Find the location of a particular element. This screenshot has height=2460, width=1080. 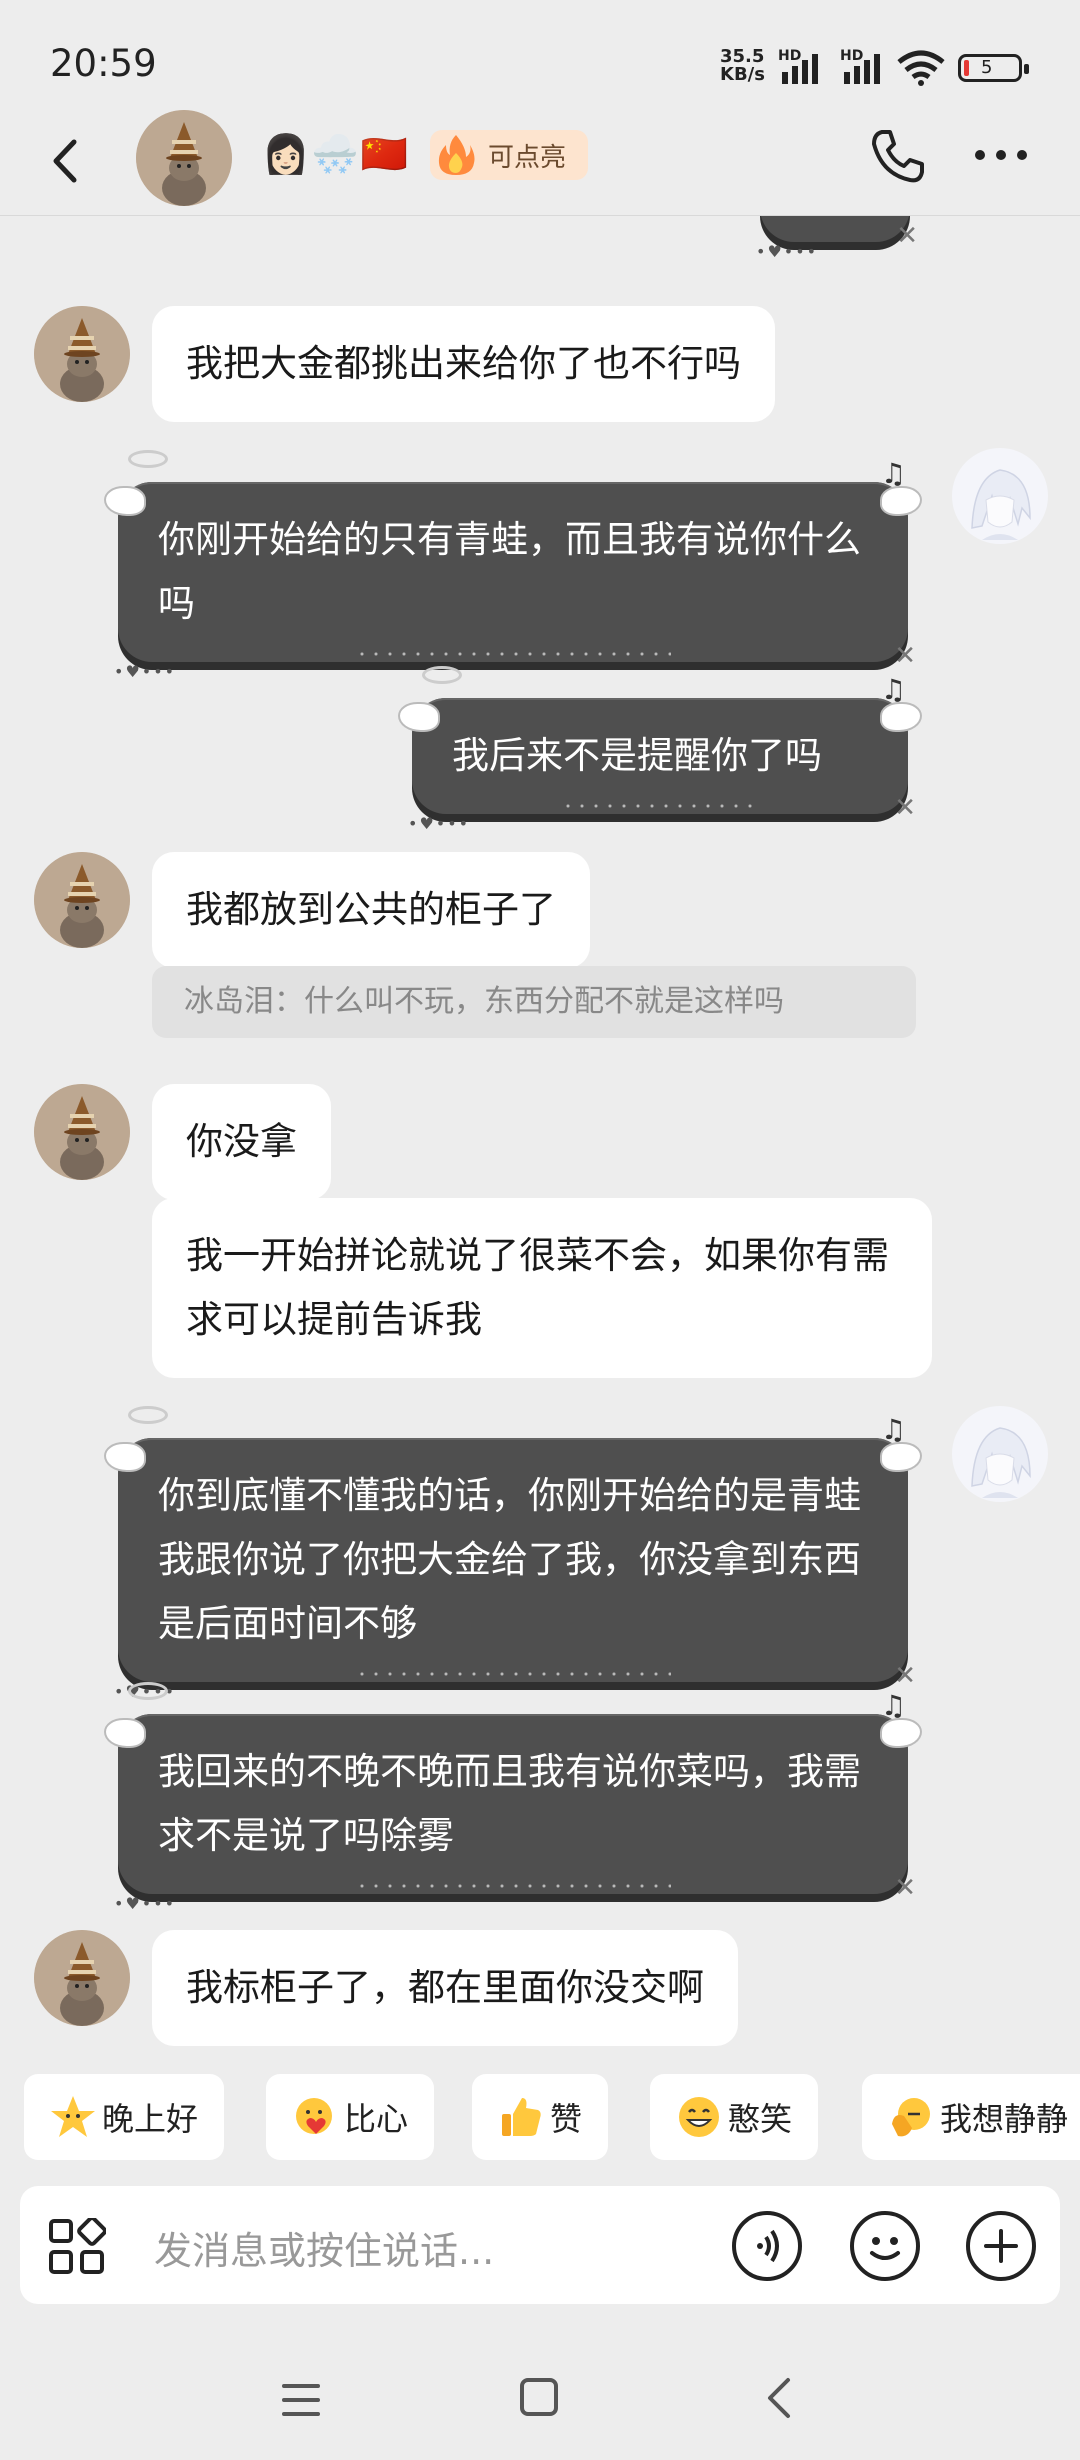

add-button is located at coordinates (1001, 2246).